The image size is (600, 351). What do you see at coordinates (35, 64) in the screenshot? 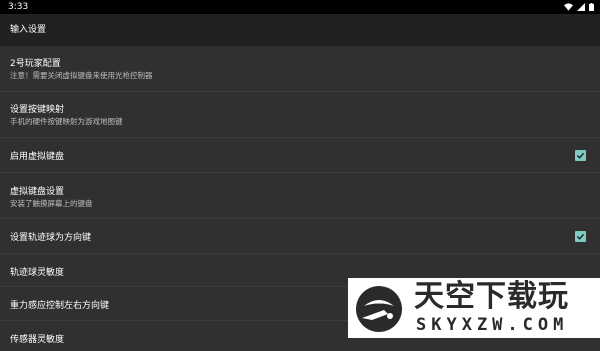
I see `setting-title: 2号玩家配置` at bounding box center [35, 64].